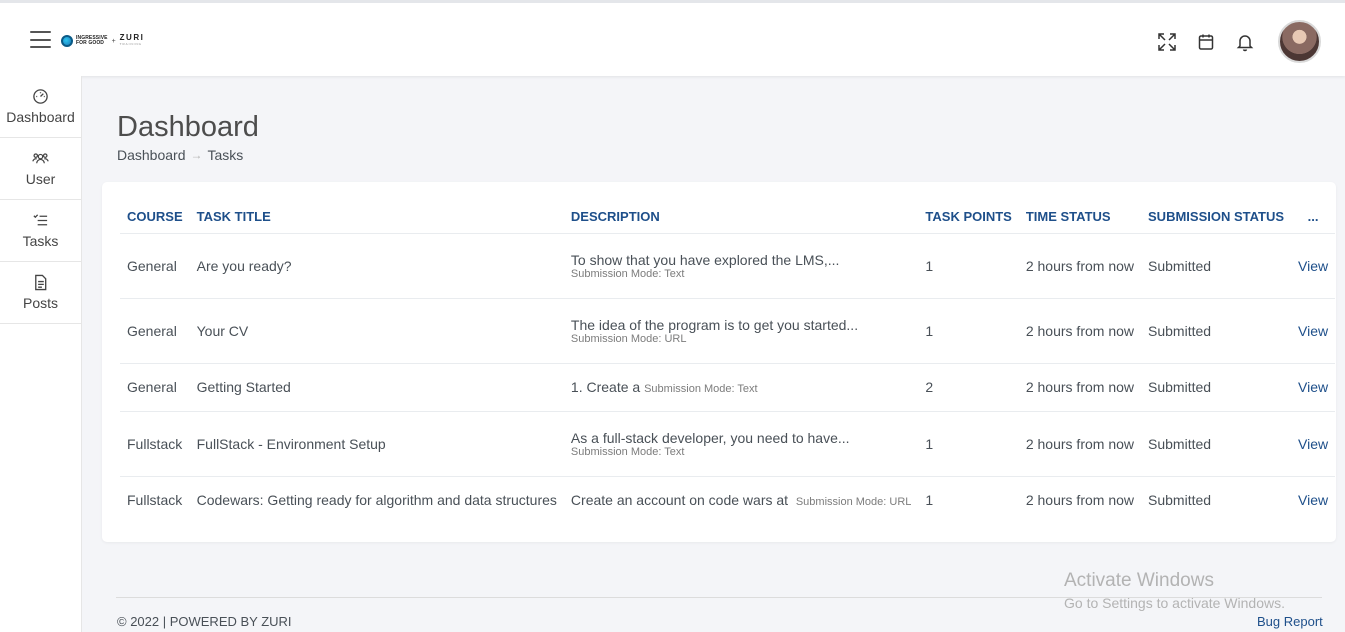 This screenshot has width=1345, height=632. Describe the element at coordinates (40, 179) in the screenshot. I see `sidebar-item-label: User` at that location.